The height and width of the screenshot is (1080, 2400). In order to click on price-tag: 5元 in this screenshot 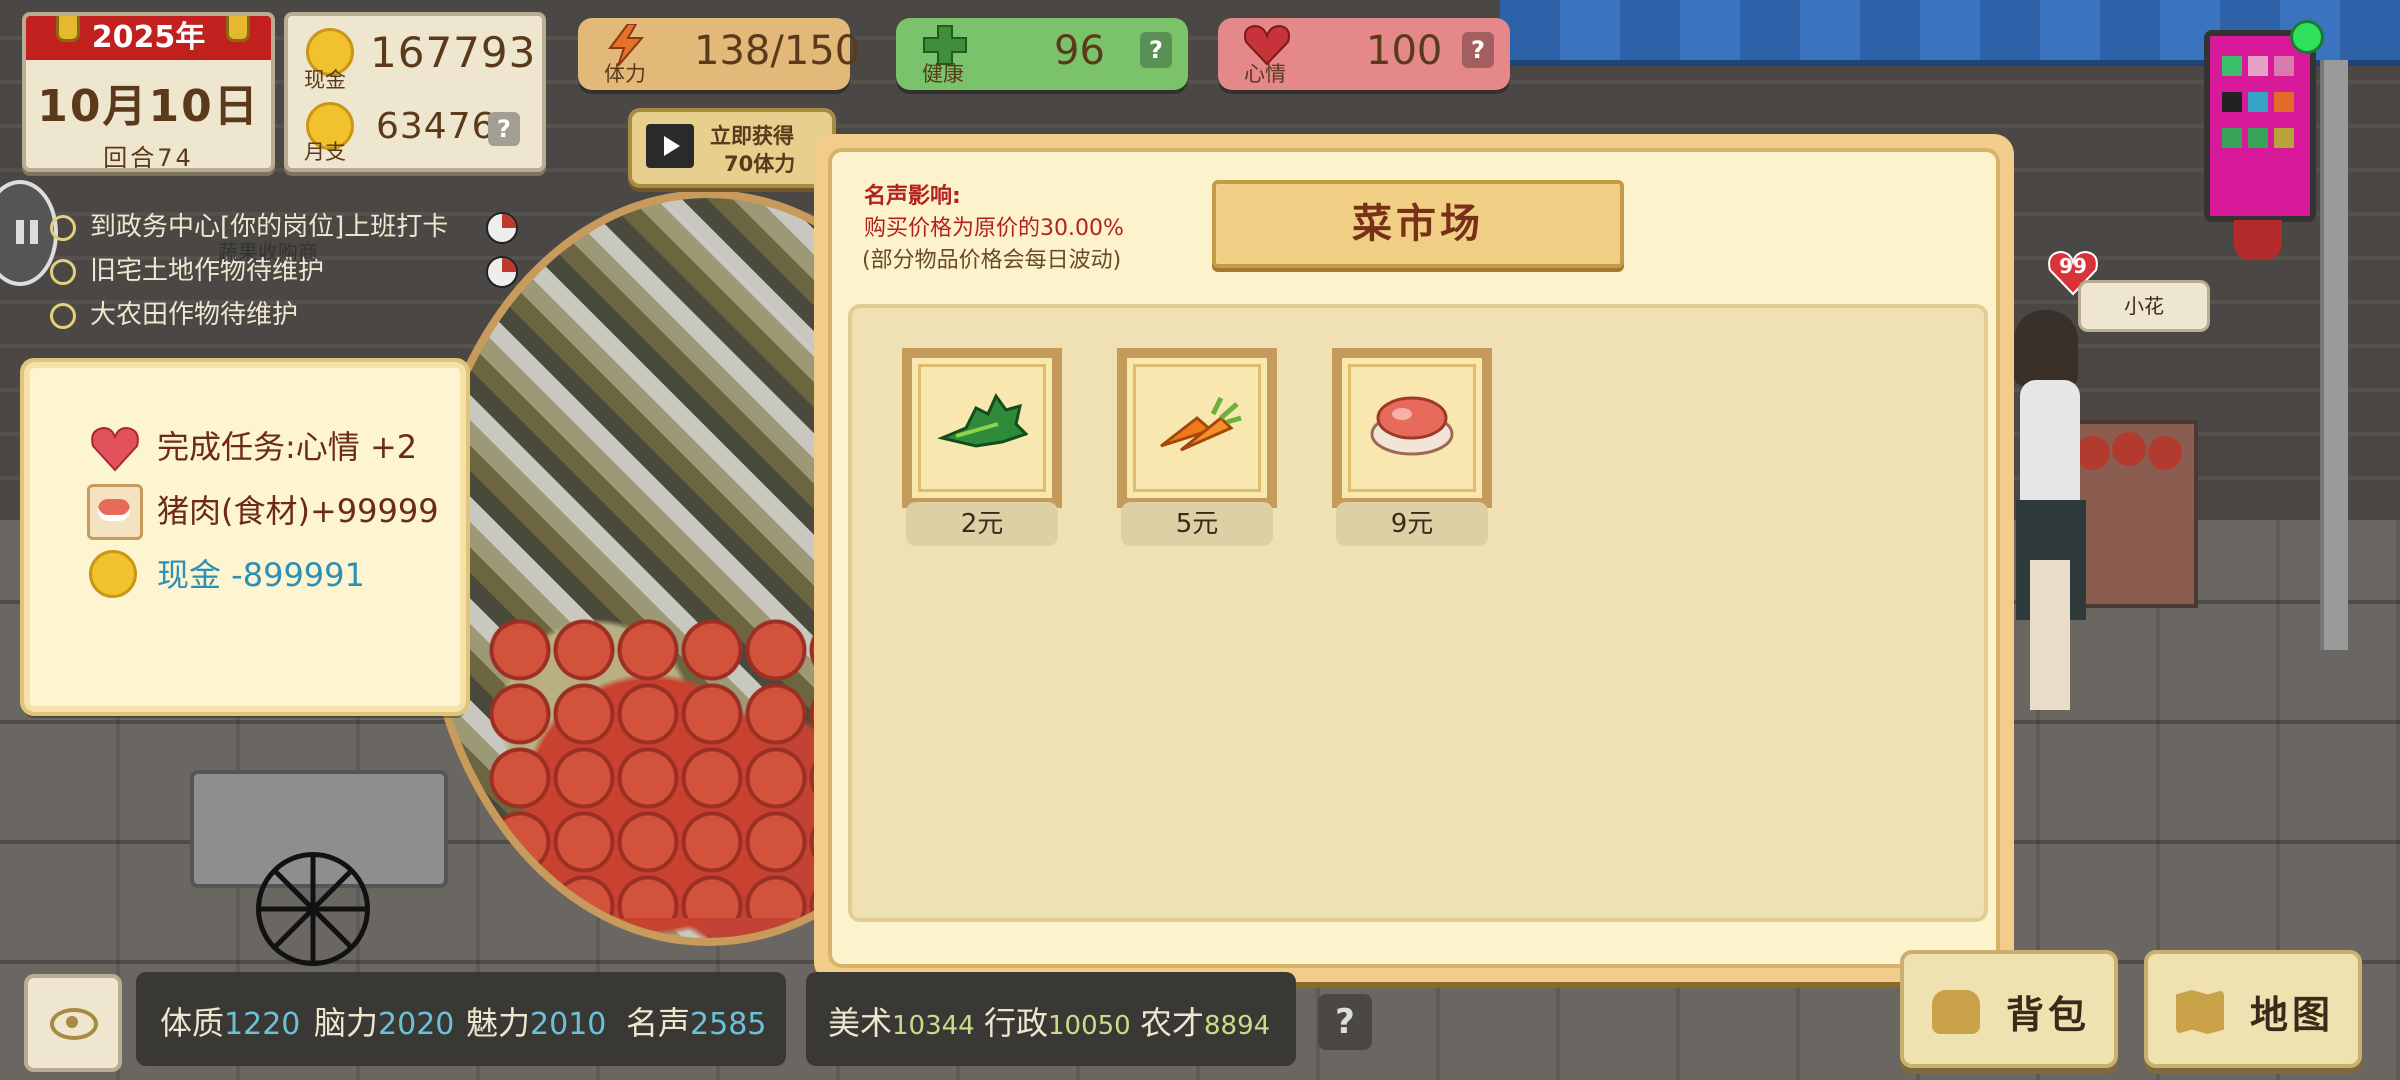, I will do `click(1197, 524)`.